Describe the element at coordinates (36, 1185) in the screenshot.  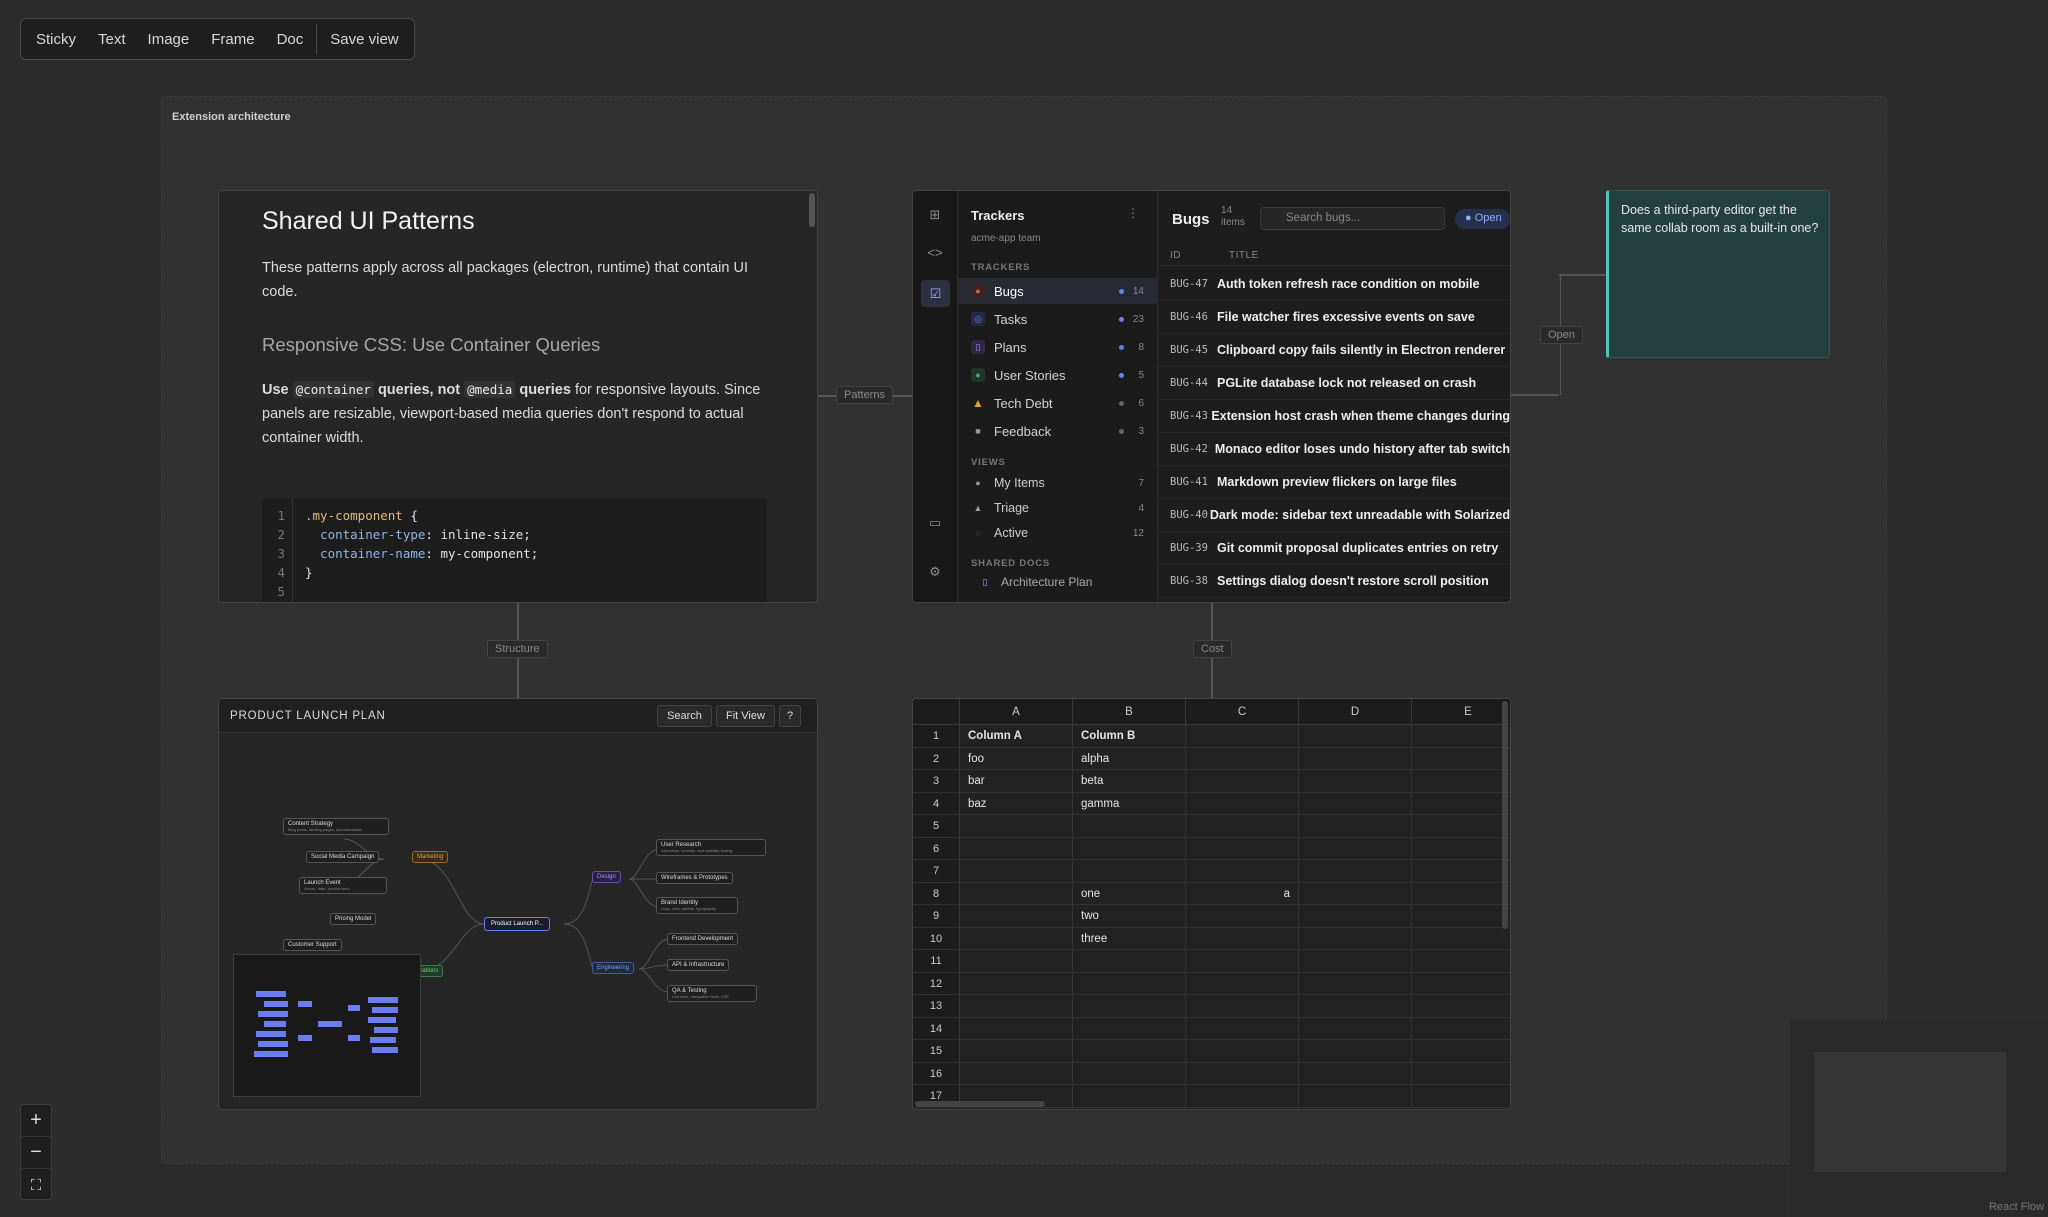
I see `fit-view-icon: ⛶` at that location.